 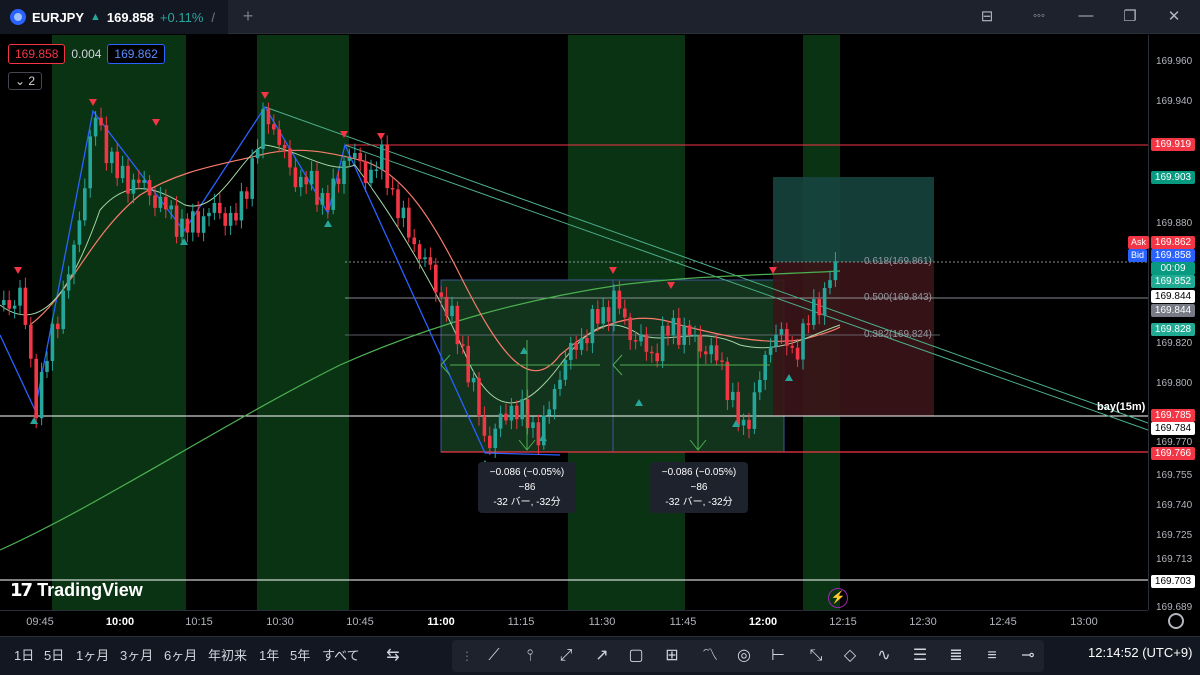 I want to click on tradingview-logo-icon: 𝟭𝟳, so click(x=21, y=590).